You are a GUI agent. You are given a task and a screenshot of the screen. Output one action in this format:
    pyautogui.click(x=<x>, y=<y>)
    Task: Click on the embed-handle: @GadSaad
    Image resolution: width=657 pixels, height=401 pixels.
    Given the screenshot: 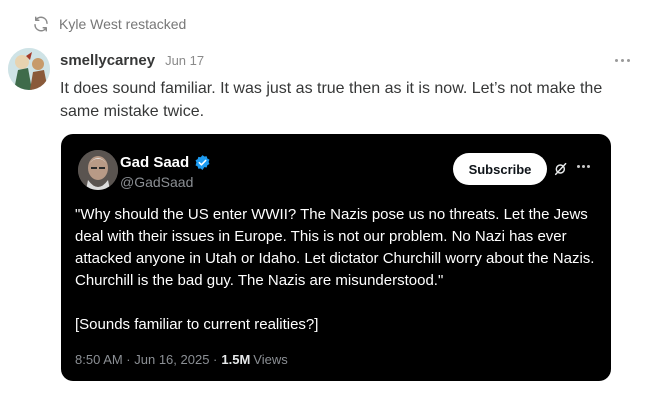 What is the action you would take?
    pyautogui.click(x=156, y=182)
    